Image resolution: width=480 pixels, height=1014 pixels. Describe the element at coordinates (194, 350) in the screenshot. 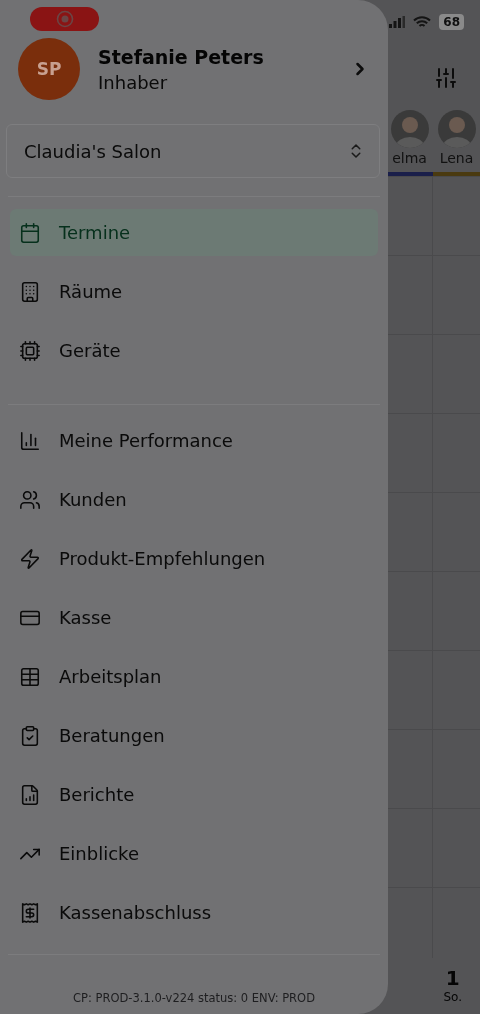

I see `menu-item: Geräte` at that location.